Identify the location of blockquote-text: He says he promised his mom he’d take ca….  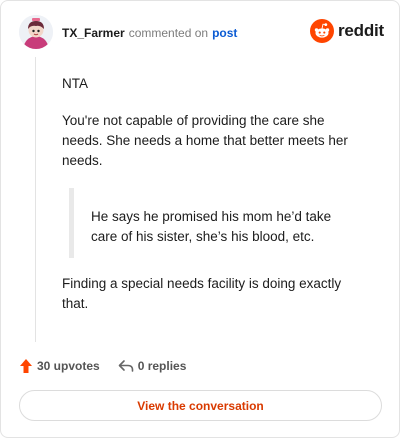
(211, 226).